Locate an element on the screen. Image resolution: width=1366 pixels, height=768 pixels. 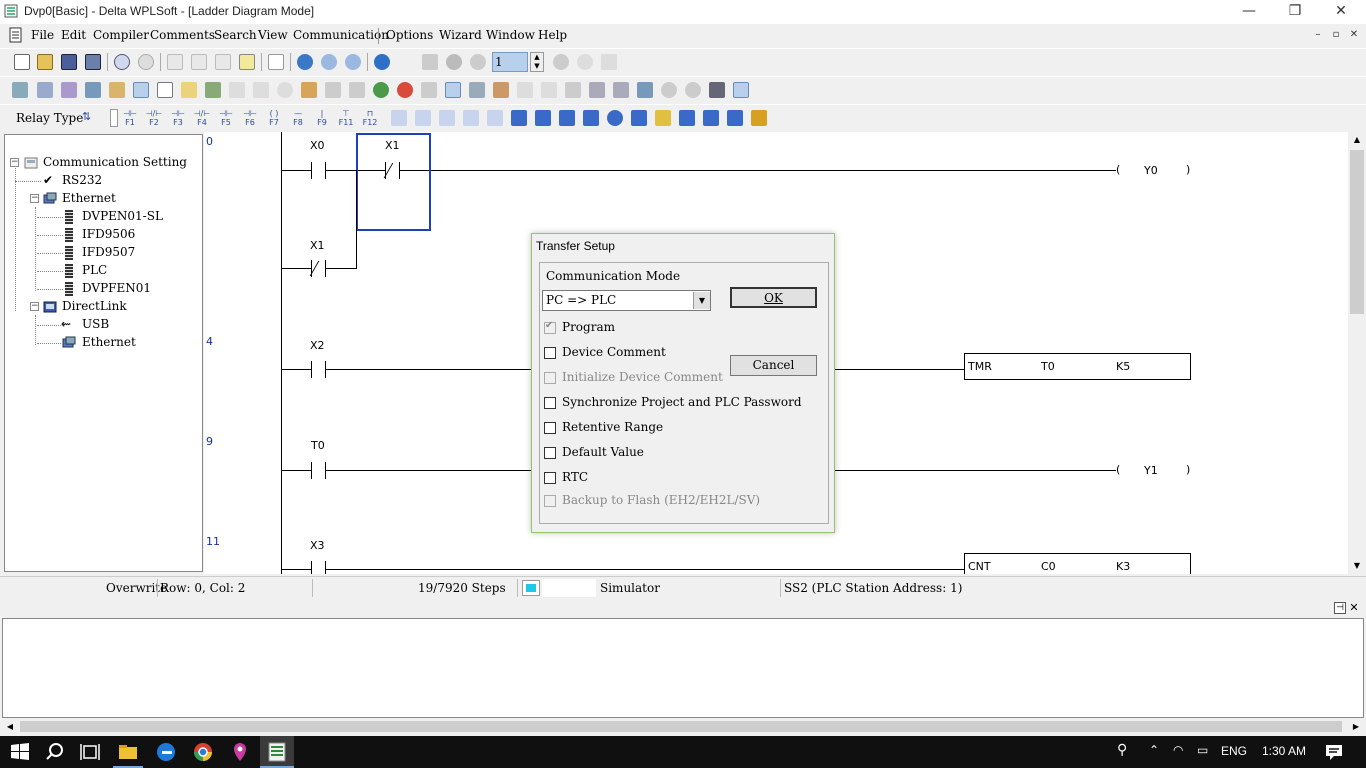
output-area is located at coordinates (683, 668).